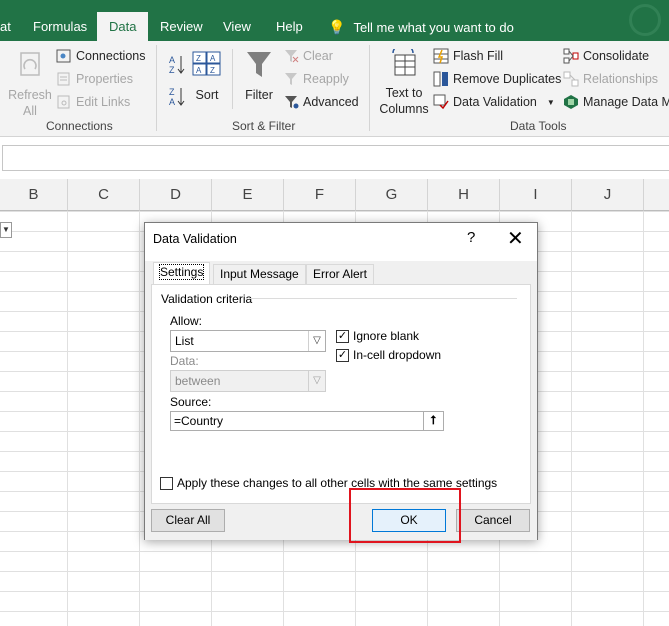 The height and width of the screenshot is (626, 669). I want to click on remove-duplicates-label: Remove Duplicates, so click(507, 79).